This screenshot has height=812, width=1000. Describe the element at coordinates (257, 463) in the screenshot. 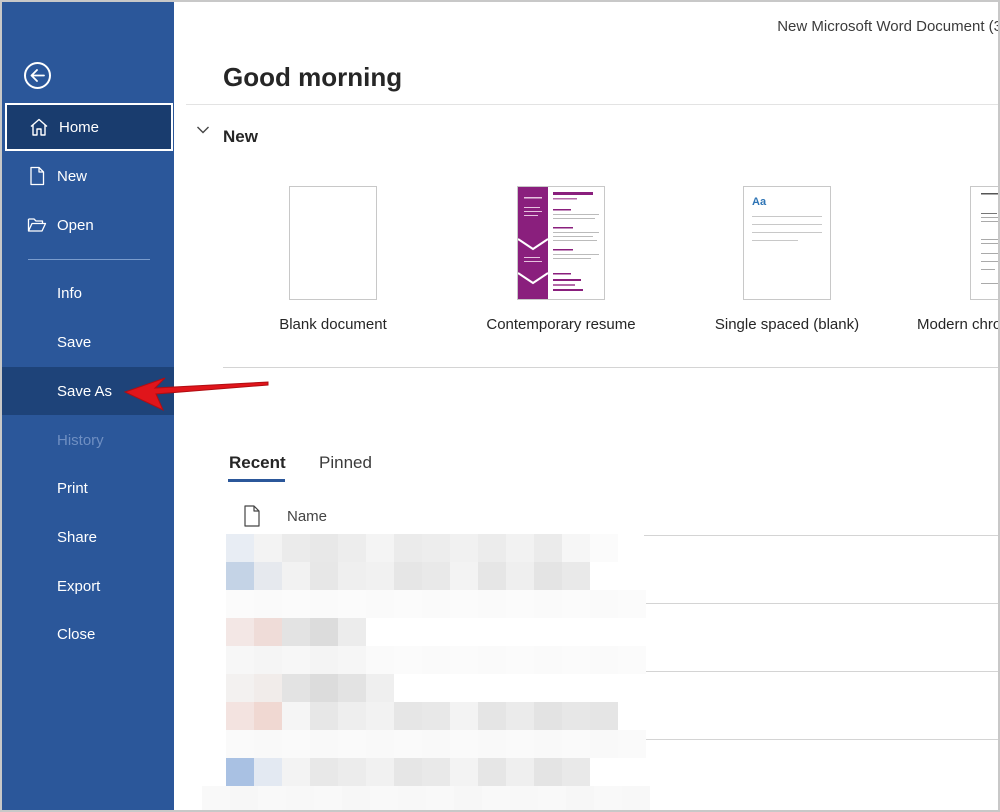

I see `tab-recent: Recent` at that location.